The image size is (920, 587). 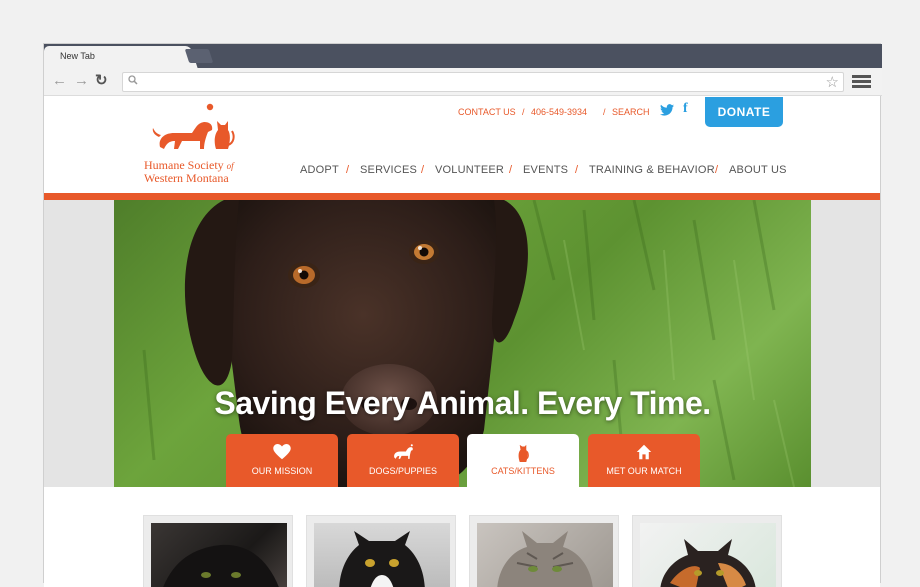 What do you see at coordinates (462, 403) in the screenshot?
I see `hero-headline: Saving Every Animal. Every Time.` at bounding box center [462, 403].